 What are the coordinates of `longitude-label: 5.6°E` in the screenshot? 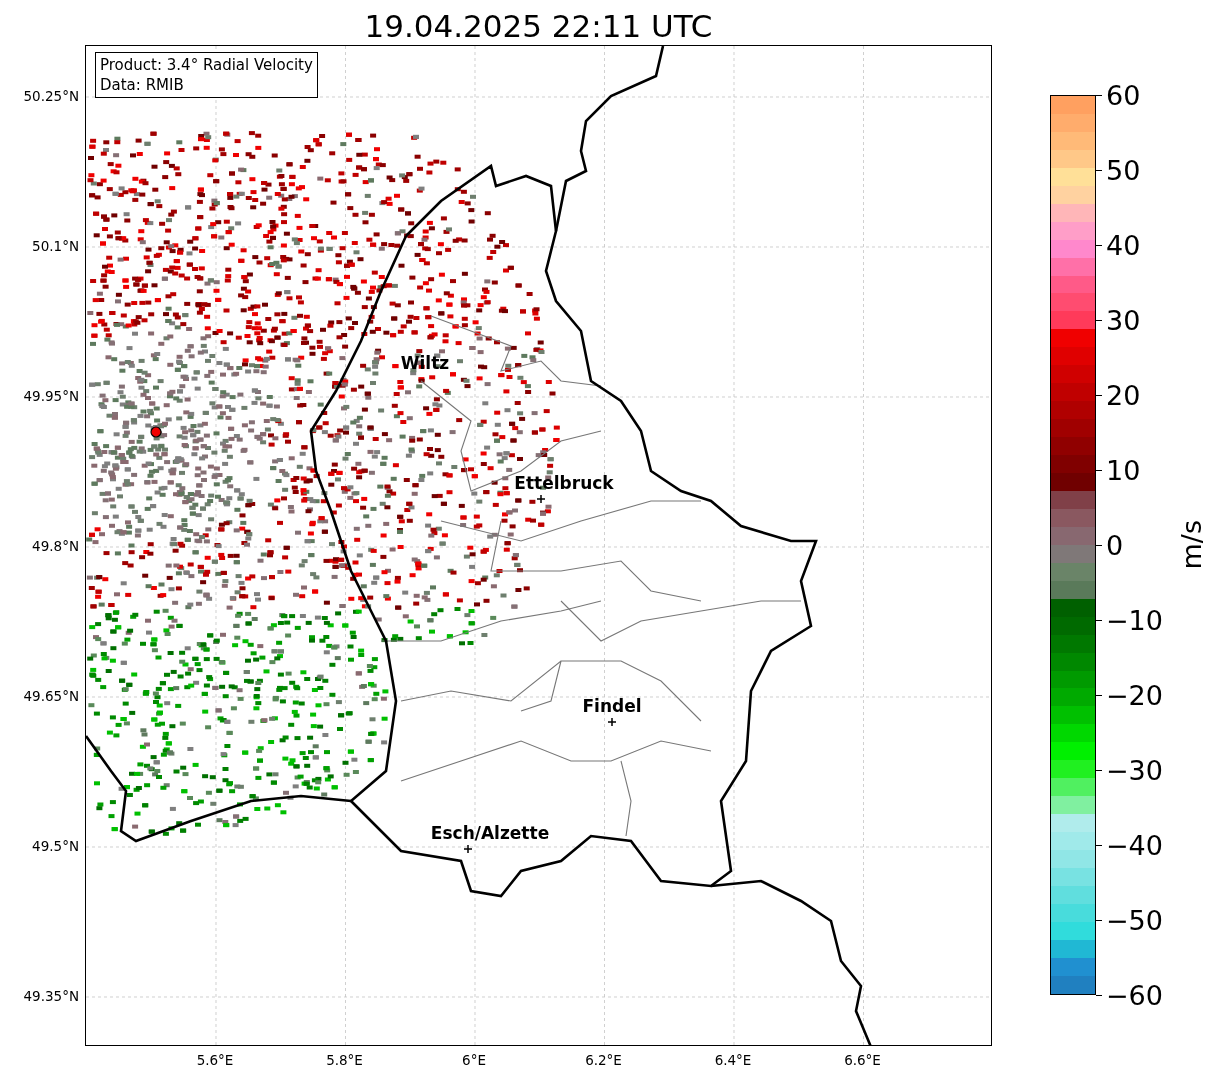 It's located at (215, 1060).